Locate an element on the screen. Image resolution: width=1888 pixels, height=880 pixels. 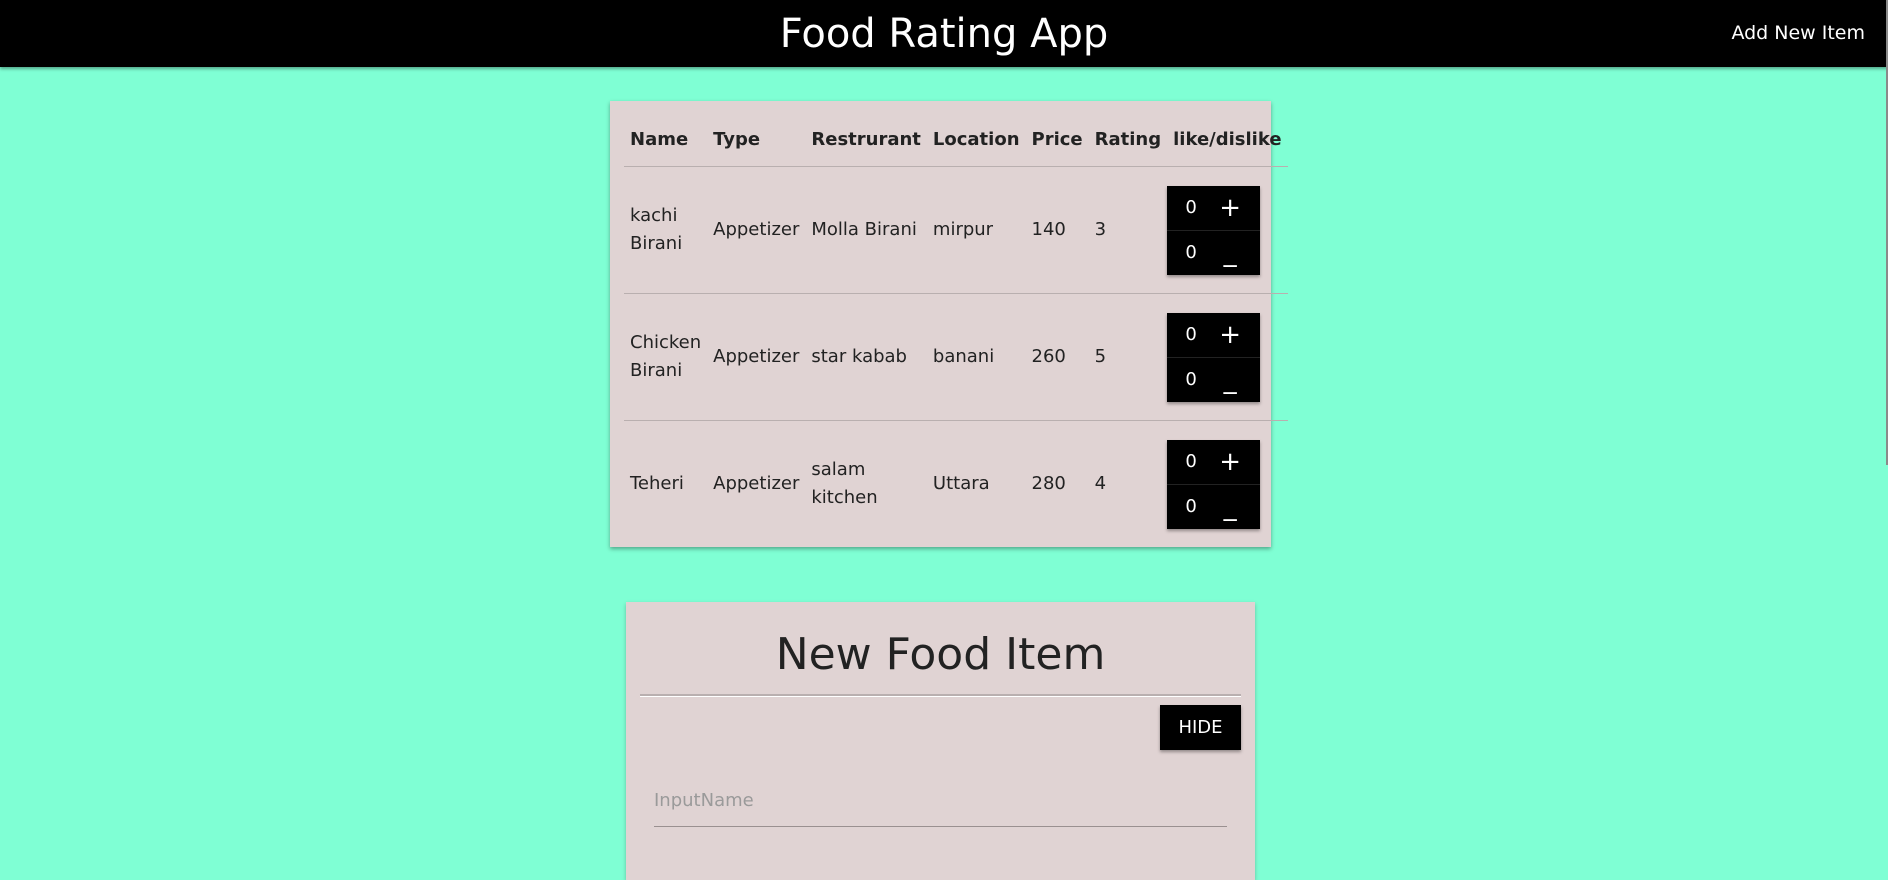
column-header-restaurant: Restrurant is located at coordinates (866, 140).